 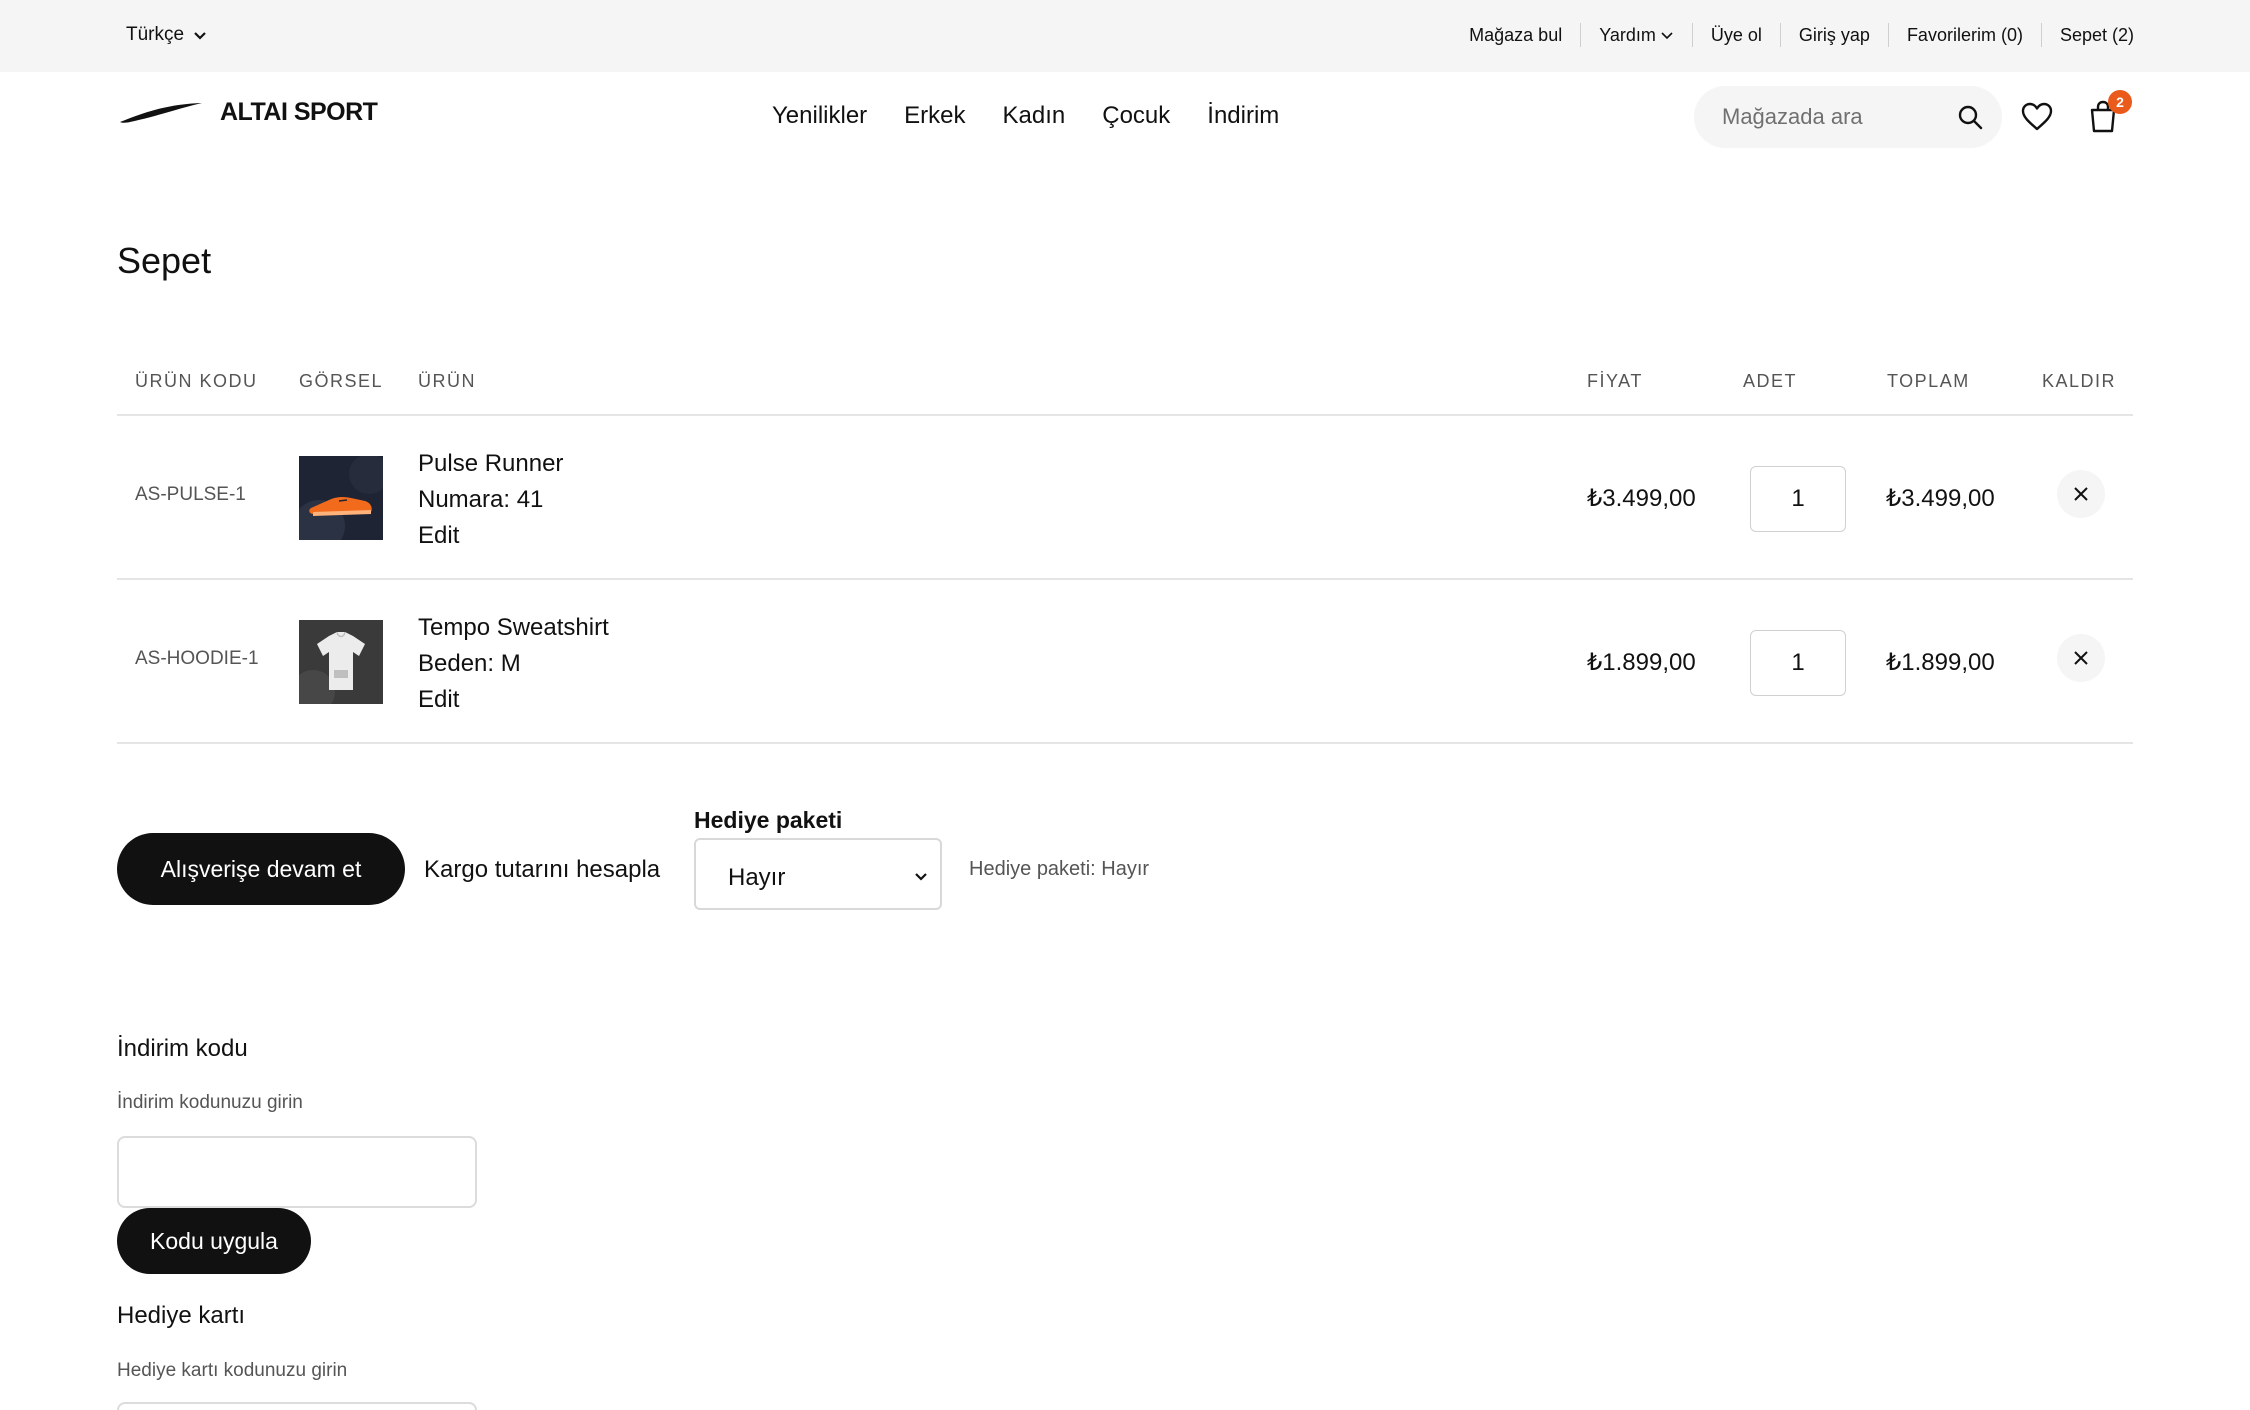 What do you see at coordinates (1636, 35) in the screenshot?
I see `help-menu: Yardım` at bounding box center [1636, 35].